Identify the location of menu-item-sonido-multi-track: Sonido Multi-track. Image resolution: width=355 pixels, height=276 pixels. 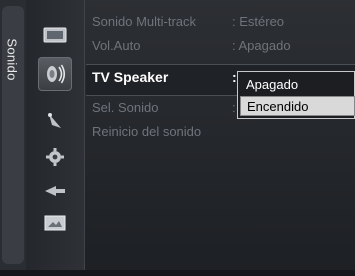
(144, 22).